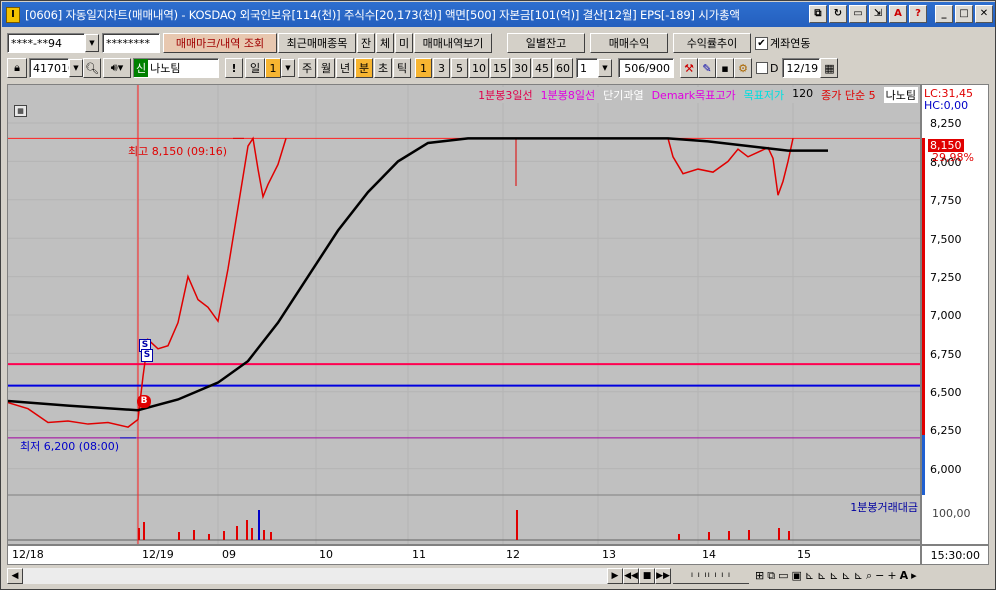 This screenshot has height=590, width=996. Describe the element at coordinates (801, 68) in the screenshot. I see `date-input: 12/19` at that location.